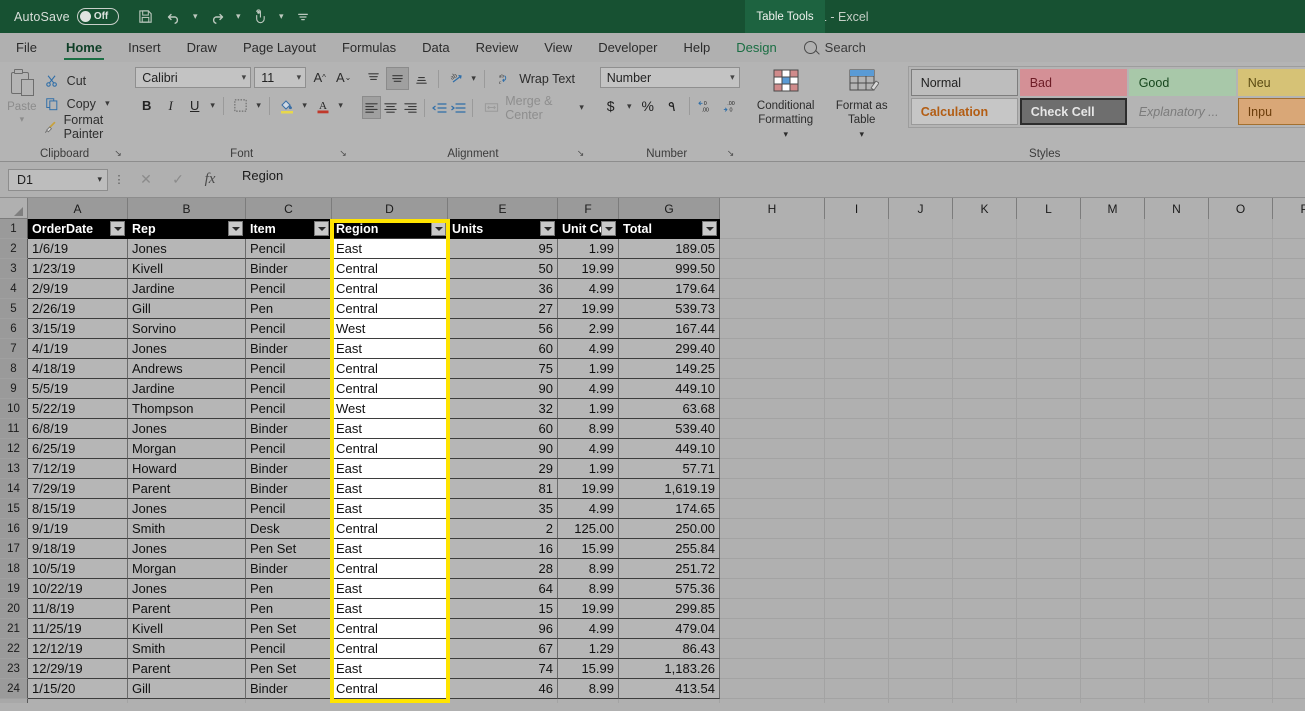 The height and width of the screenshot is (711, 1305). I want to click on cell-I18, so click(857, 569).